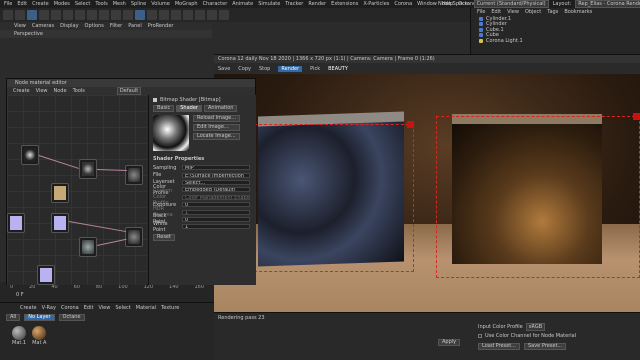 The width and height of the screenshot is (640, 360). I want to click on tab-basic: Basic, so click(164, 108).